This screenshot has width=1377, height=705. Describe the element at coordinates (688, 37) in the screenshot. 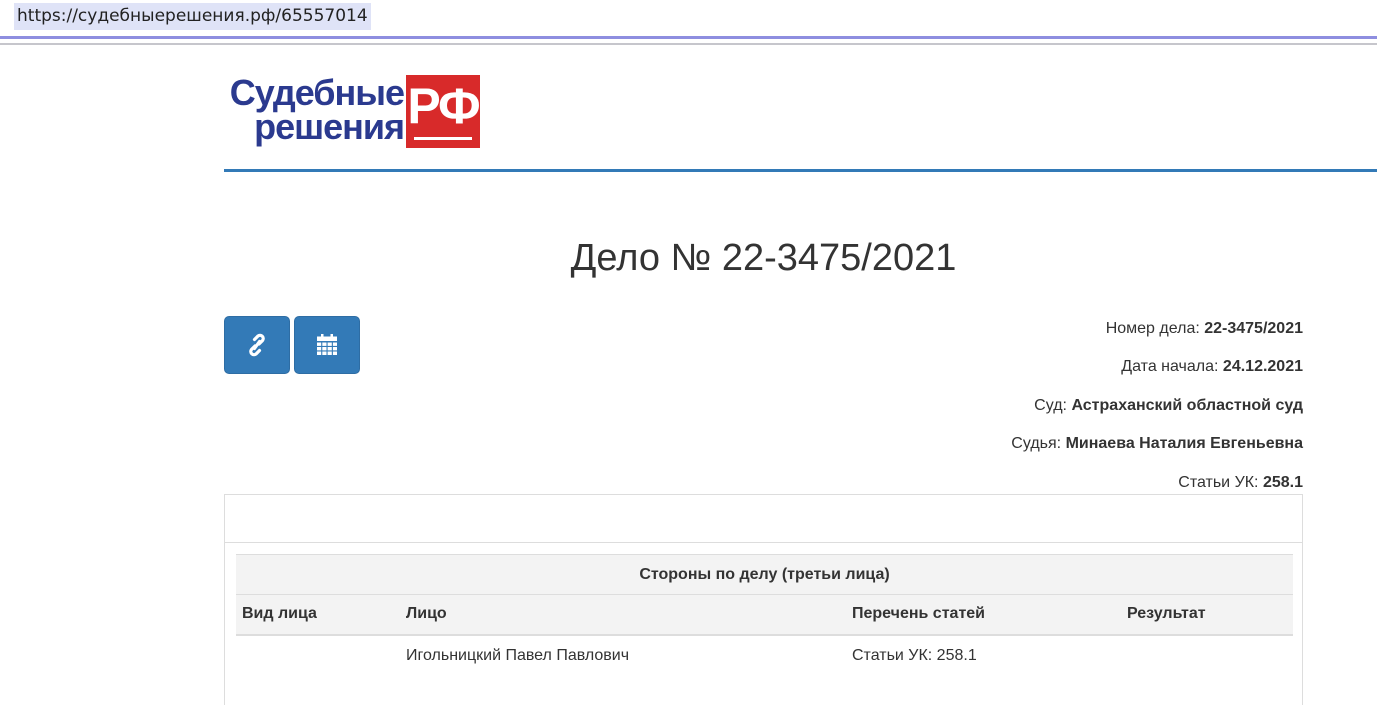

I see `address-bar-divider` at that location.